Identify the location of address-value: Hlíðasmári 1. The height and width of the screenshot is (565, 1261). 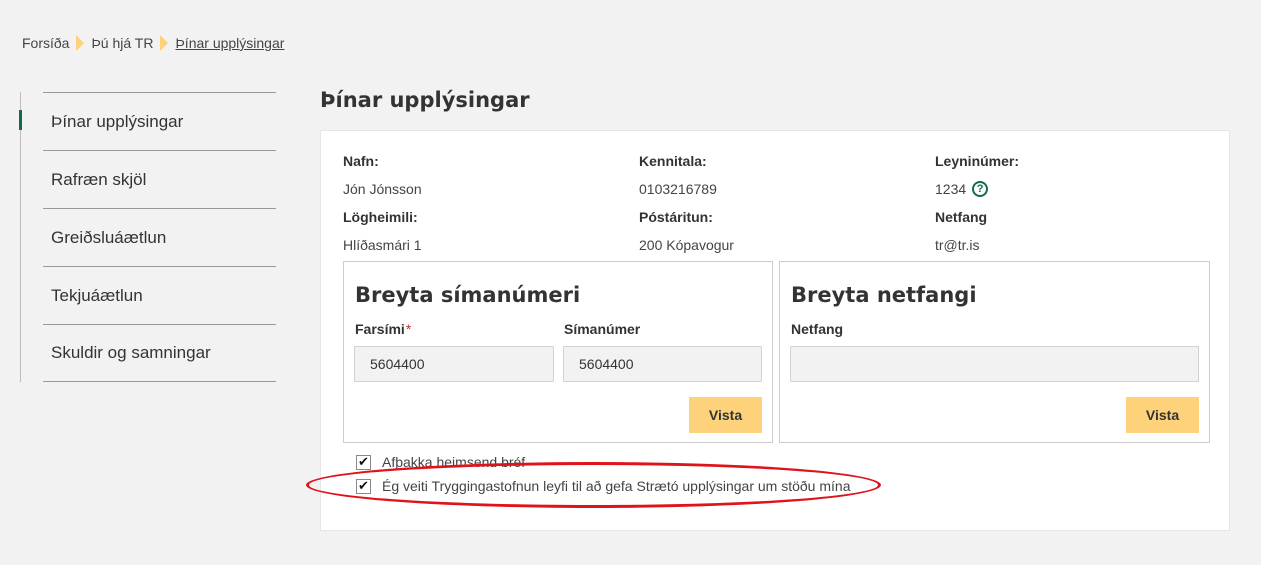
(382, 245).